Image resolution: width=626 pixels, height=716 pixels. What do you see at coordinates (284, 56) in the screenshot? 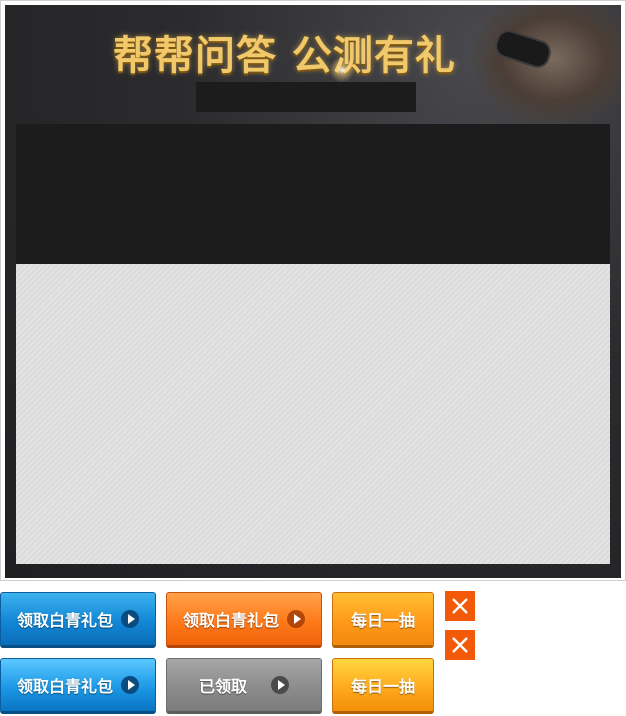
I see `event-title: 帮帮问答 公测有礼` at bounding box center [284, 56].